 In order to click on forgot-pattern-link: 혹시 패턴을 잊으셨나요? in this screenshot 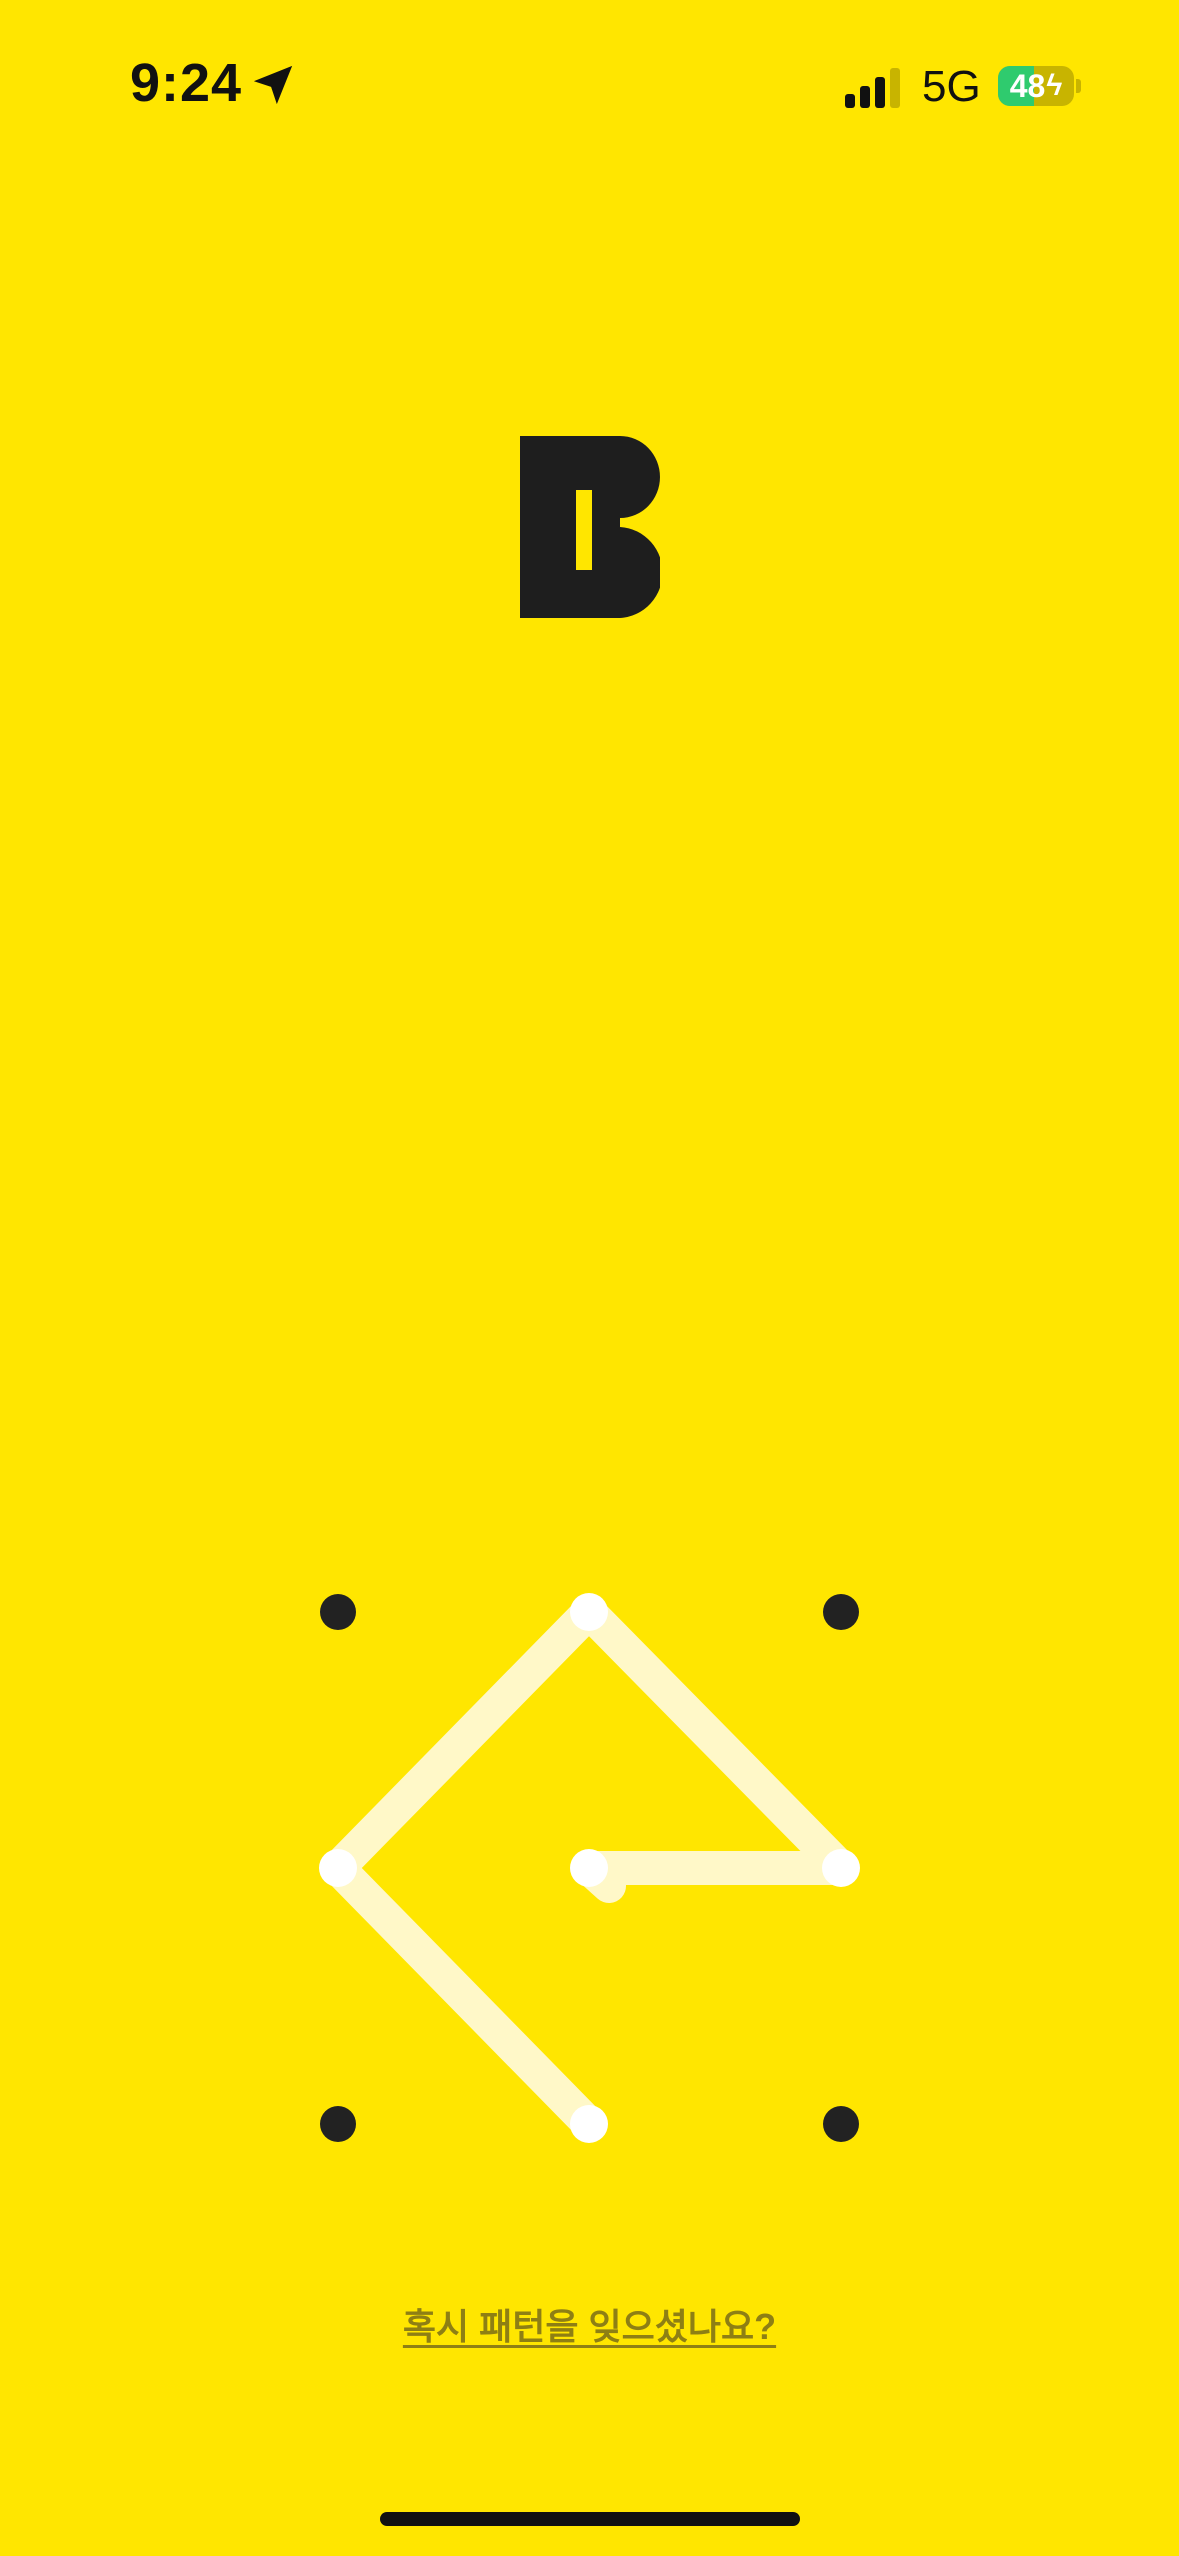, I will do `click(589, 2324)`.